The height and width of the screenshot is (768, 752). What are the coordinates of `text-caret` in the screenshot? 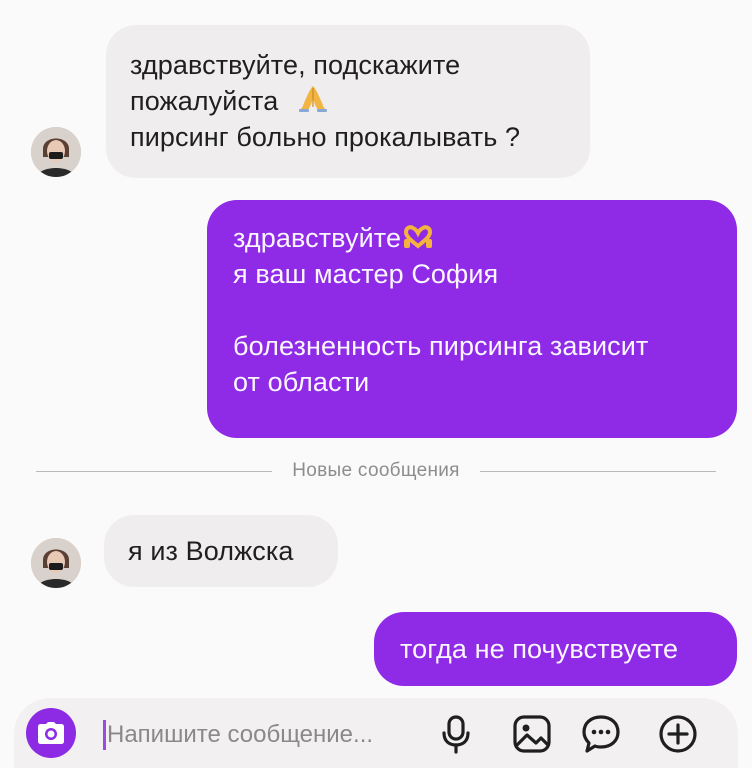 It's located at (104, 735).